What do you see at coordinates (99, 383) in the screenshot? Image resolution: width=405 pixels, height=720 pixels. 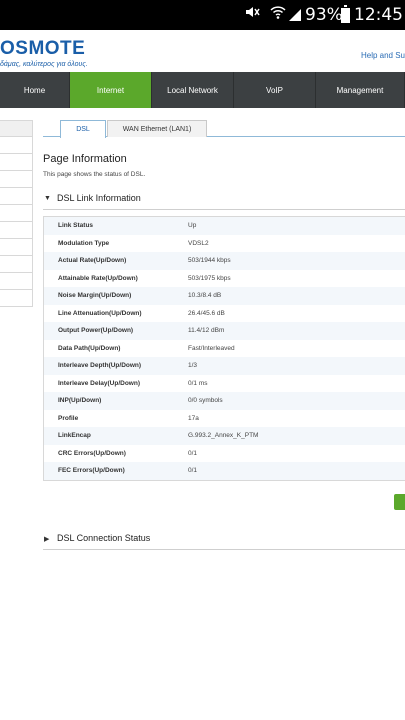 I see `row-label: Interleave Delay(Up/Down)` at bounding box center [99, 383].